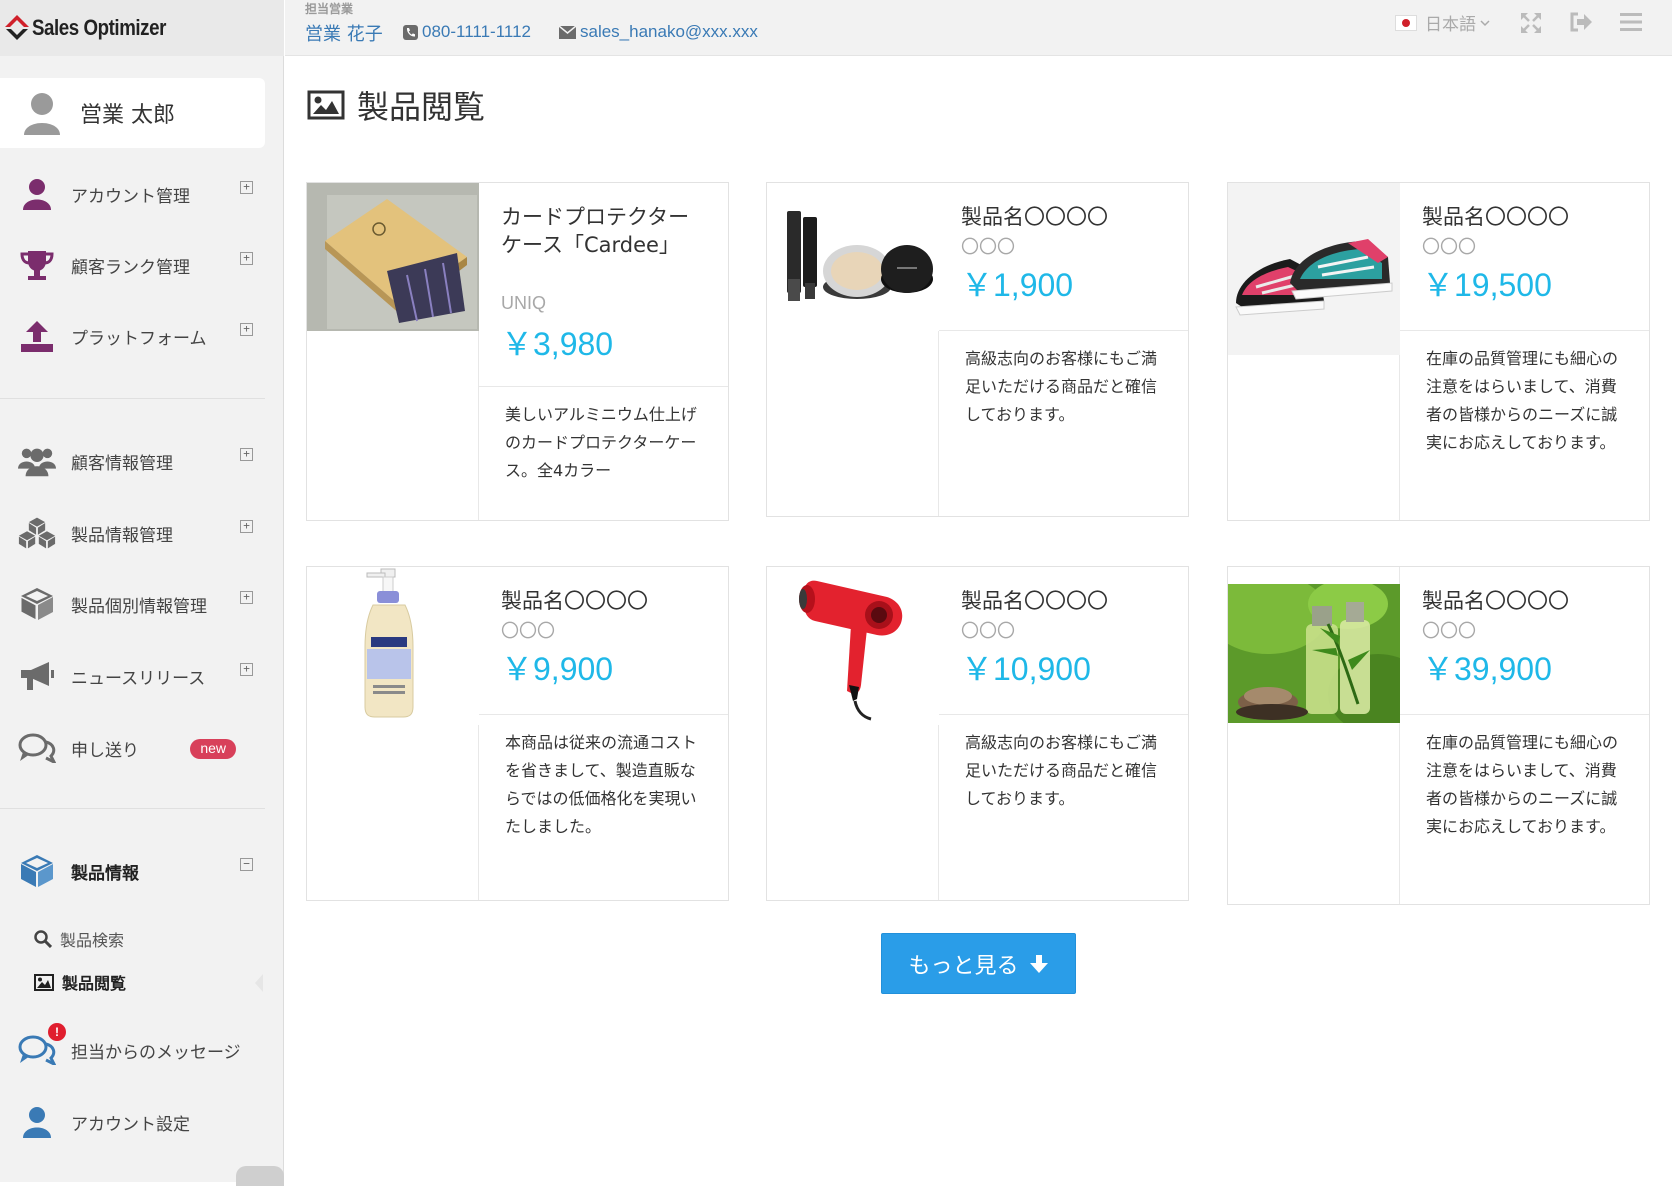  What do you see at coordinates (122, 463) in the screenshot?
I see `nav-label: 顧客情報管理` at bounding box center [122, 463].